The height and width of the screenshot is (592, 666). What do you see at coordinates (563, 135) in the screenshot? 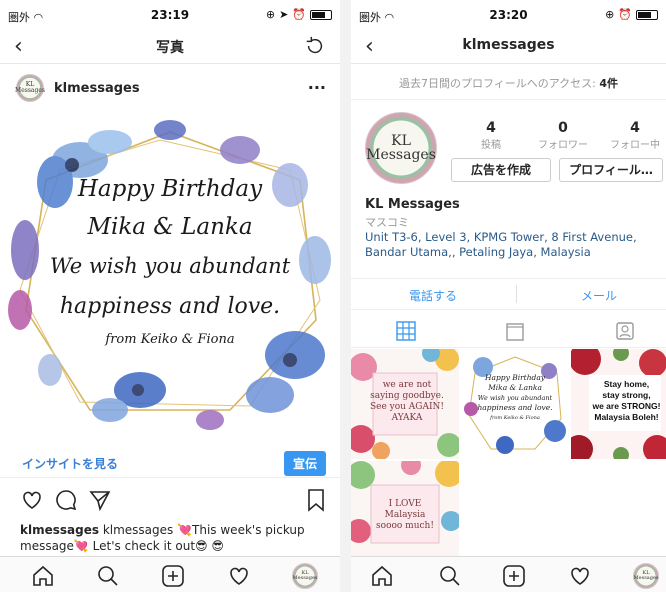
I see `stat-followers: 0 フォロワー` at bounding box center [563, 135].